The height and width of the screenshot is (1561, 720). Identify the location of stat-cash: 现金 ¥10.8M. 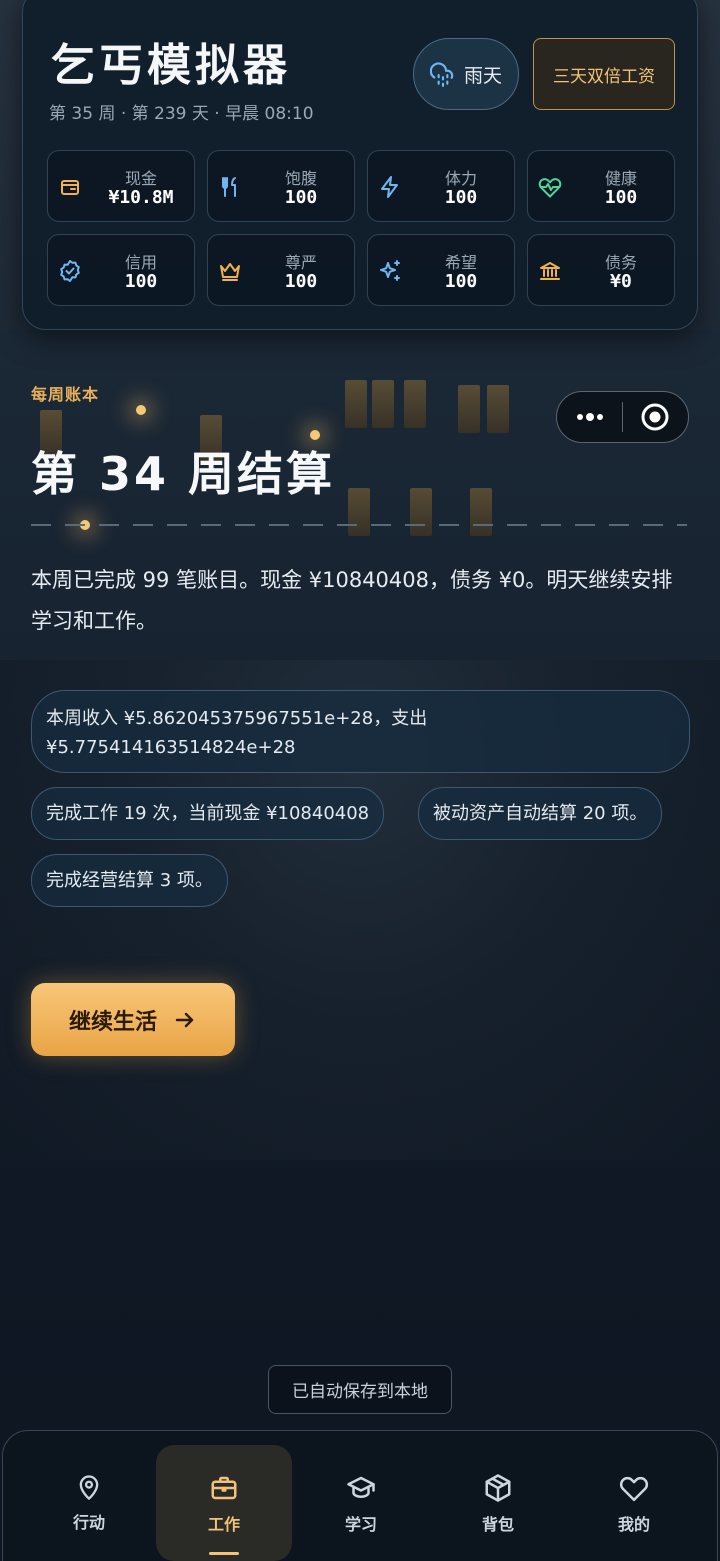
(121, 186).